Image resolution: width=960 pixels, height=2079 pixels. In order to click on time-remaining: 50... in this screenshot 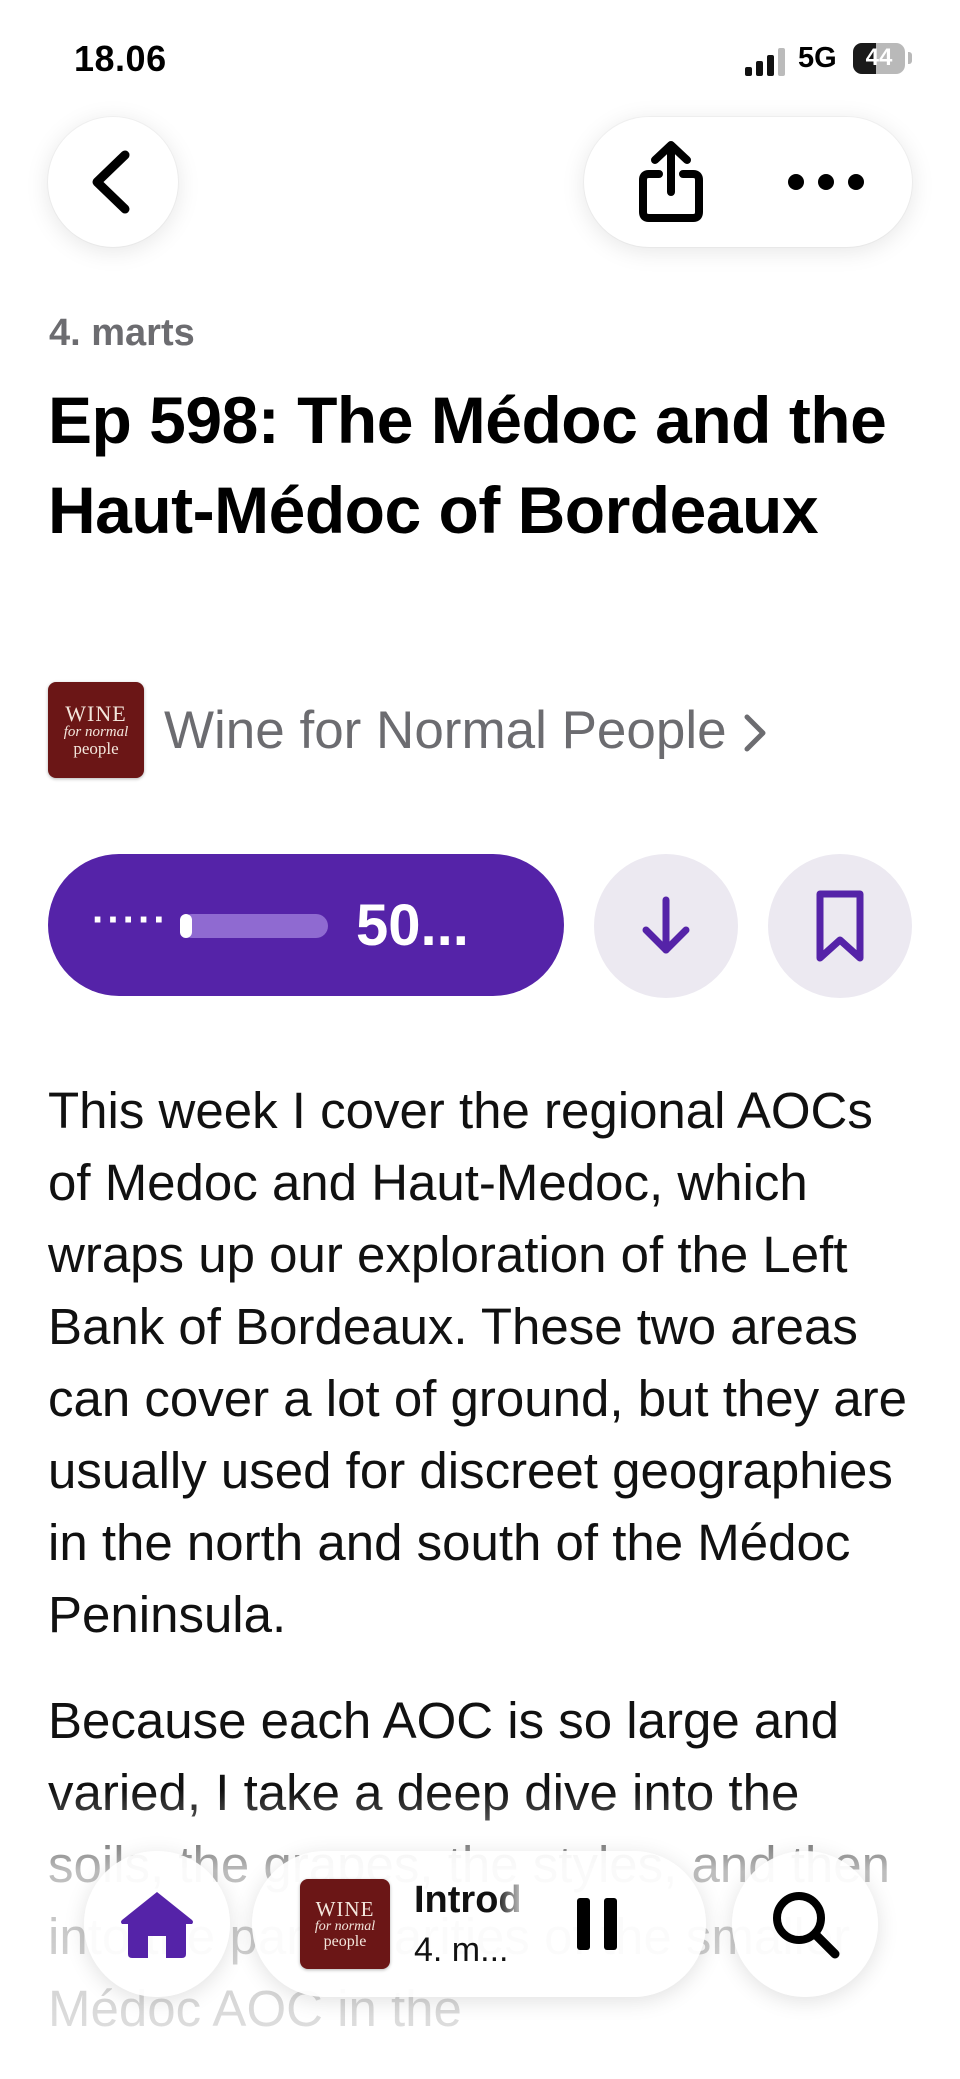, I will do `click(412, 925)`.